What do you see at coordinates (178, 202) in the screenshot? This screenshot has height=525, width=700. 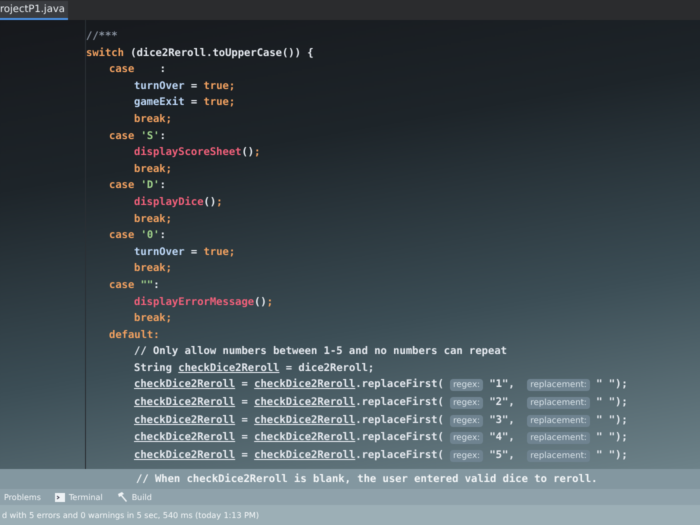 I see `code-line: displayDice();` at bounding box center [178, 202].